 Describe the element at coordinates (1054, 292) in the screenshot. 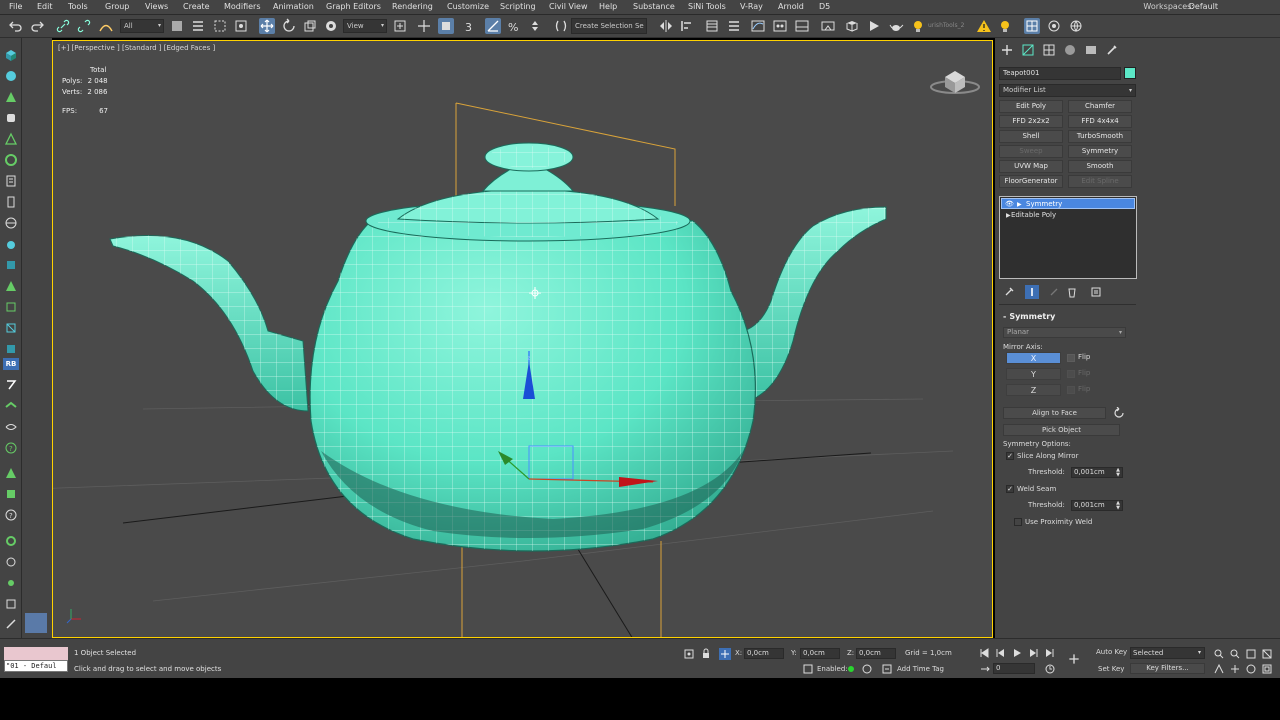

I see `make-unique-icon` at that location.